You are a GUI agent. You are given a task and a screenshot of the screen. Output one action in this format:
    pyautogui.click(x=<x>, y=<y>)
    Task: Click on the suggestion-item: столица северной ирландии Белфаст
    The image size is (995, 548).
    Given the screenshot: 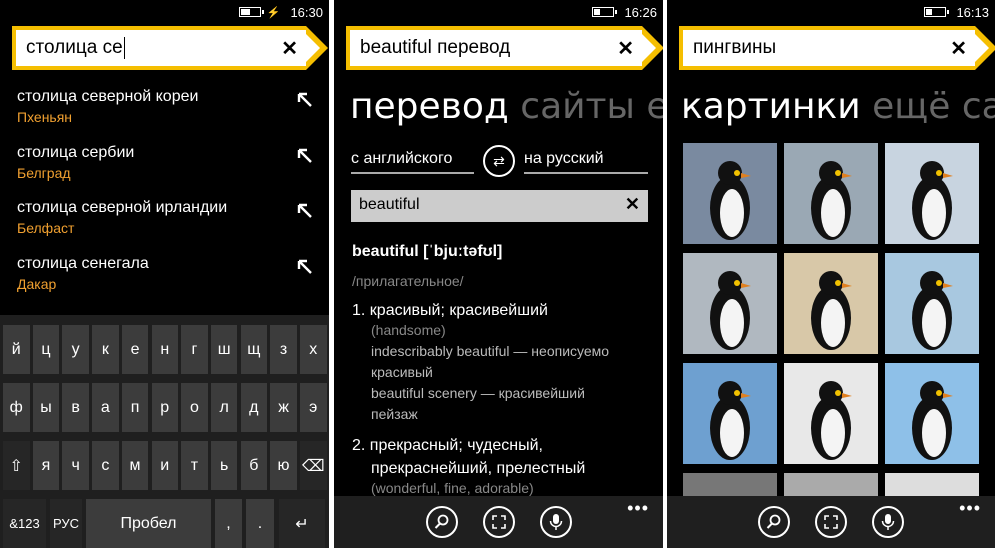 What is the action you would take?
    pyautogui.click(x=169, y=217)
    